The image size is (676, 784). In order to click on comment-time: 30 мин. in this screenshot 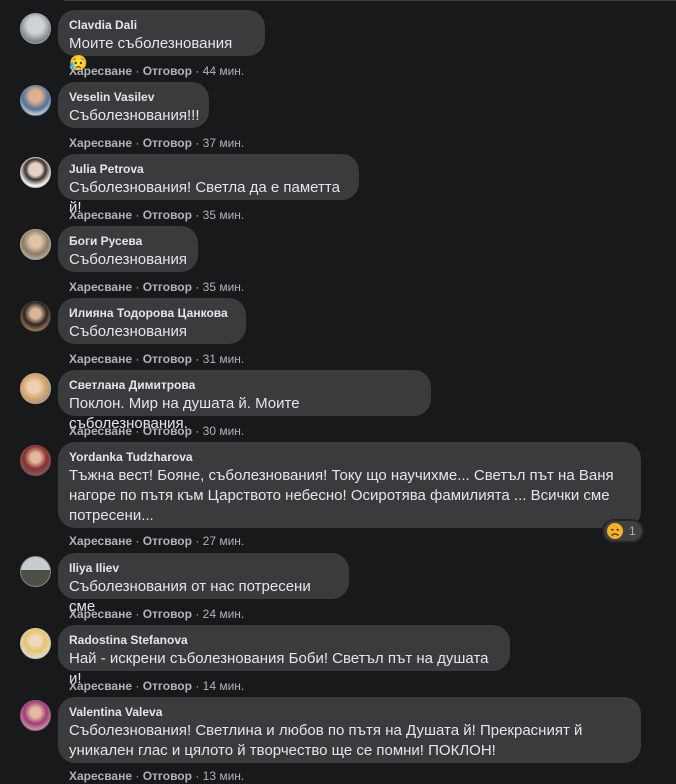, I will do `click(224, 431)`.